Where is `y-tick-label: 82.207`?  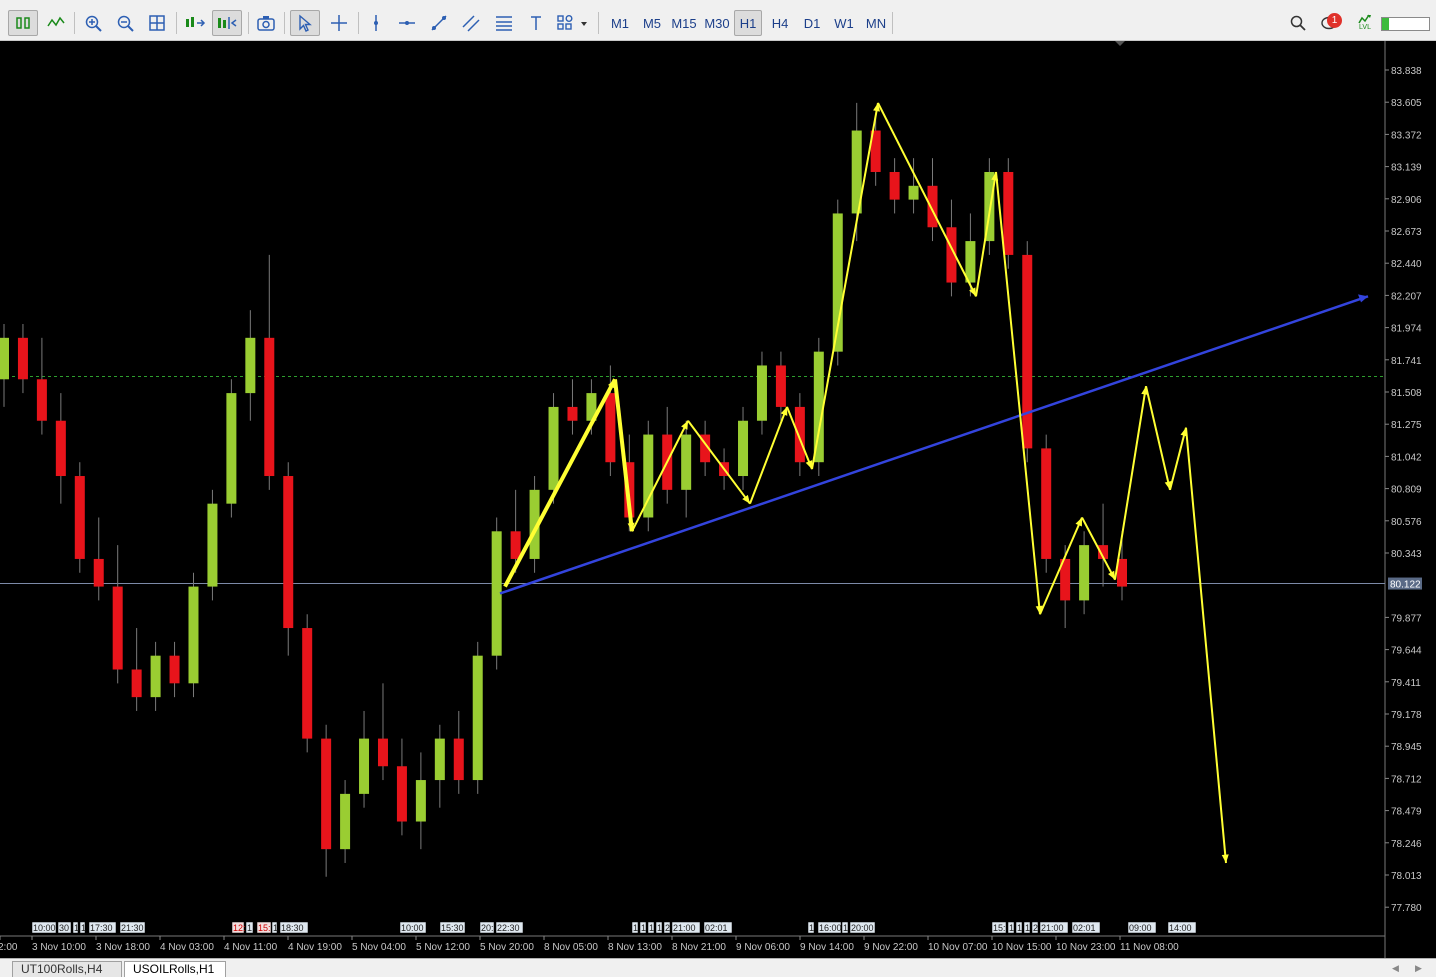
y-tick-label: 82.207 is located at coordinates (1406, 296).